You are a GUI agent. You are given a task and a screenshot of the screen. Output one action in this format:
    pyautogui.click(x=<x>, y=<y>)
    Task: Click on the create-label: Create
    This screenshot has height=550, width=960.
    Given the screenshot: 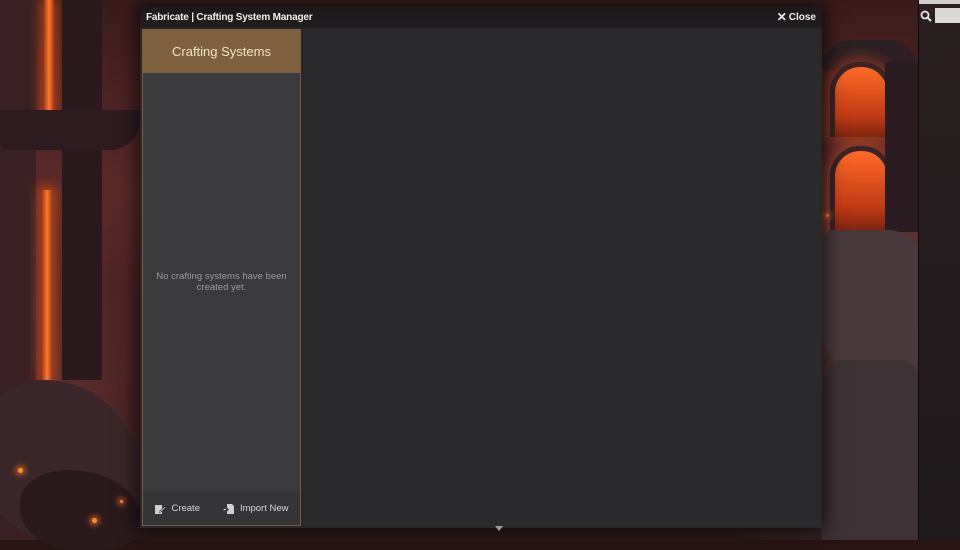 What is the action you would take?
    pyautogui.click(x=185, y=508)
    